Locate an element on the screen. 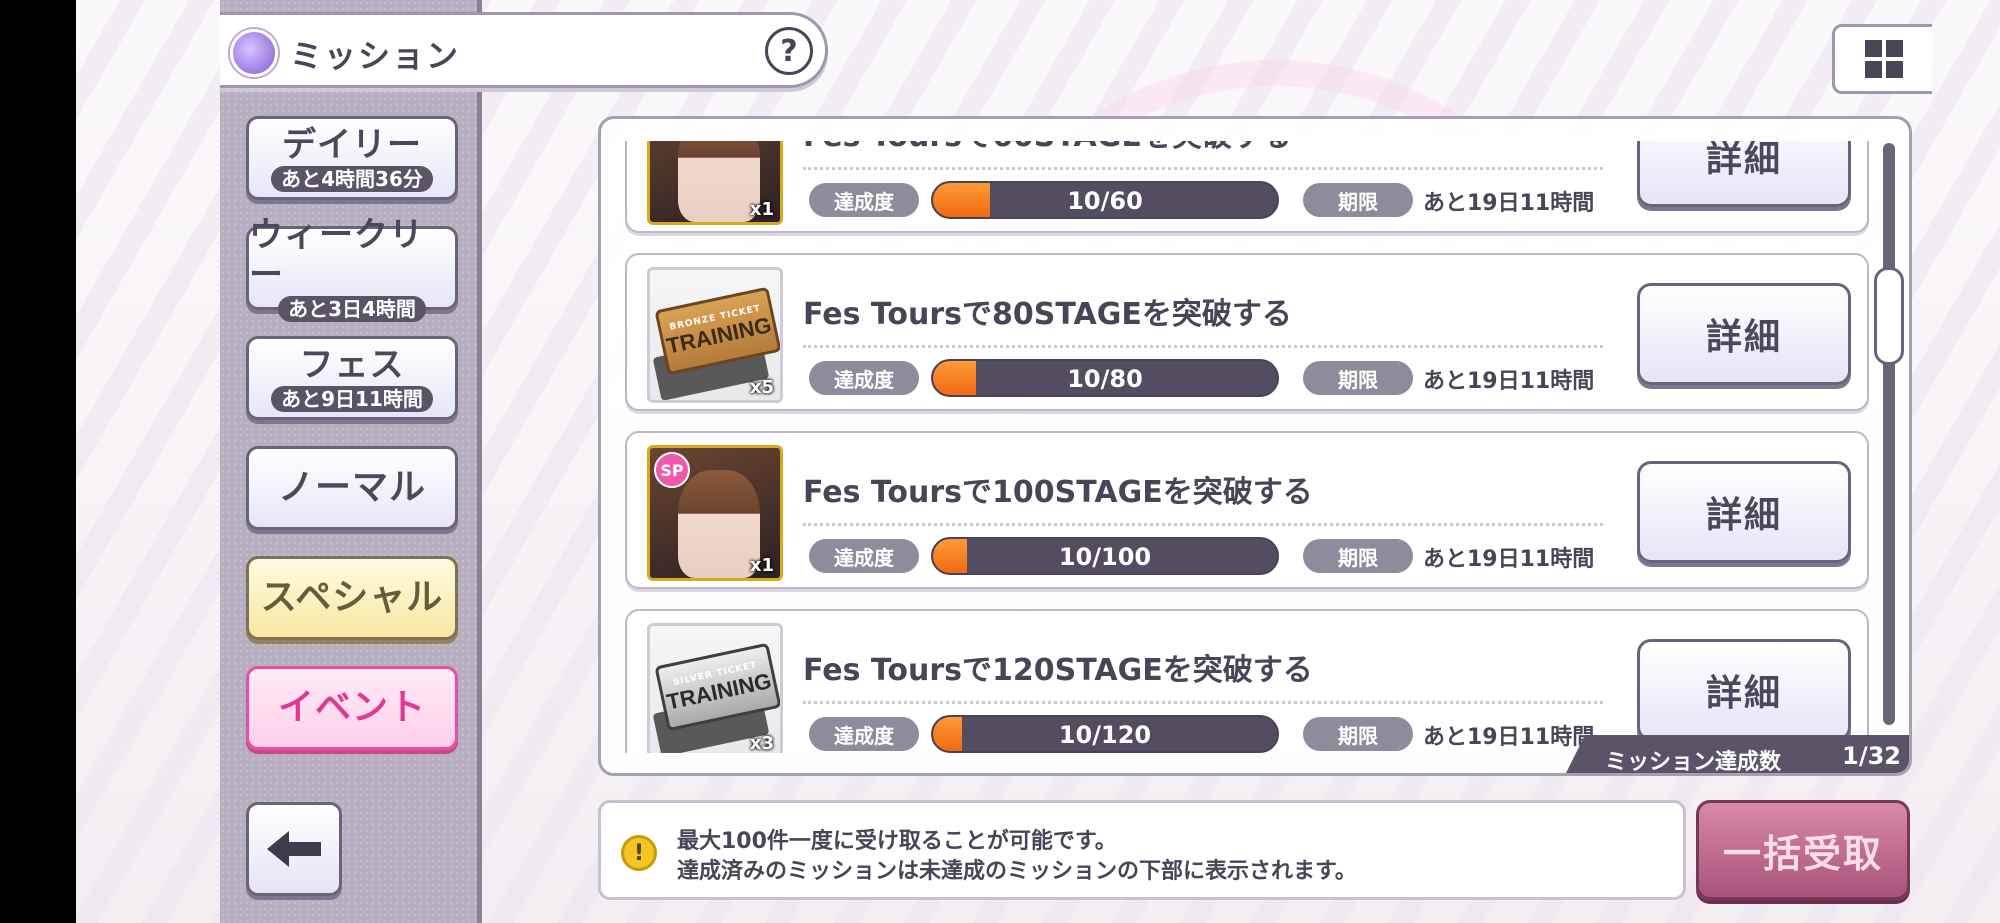  sidebar-item-time-remaining: あと3日4時間 is located at coordinates (352, 308).